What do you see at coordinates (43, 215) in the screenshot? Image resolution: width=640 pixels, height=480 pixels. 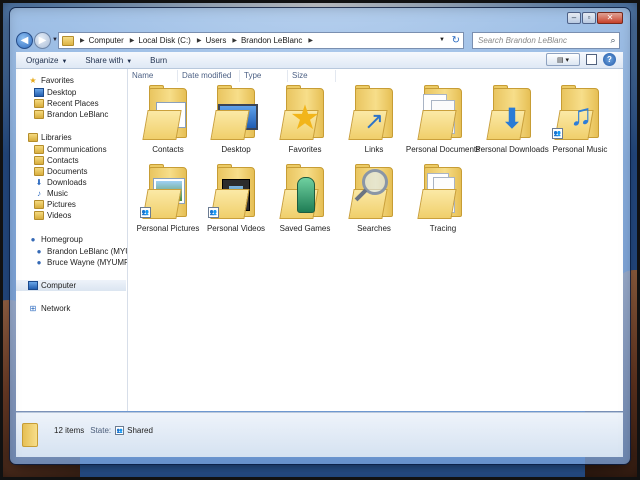 I see `nav-item-videos: Videos` at bounding box center [43, 215].